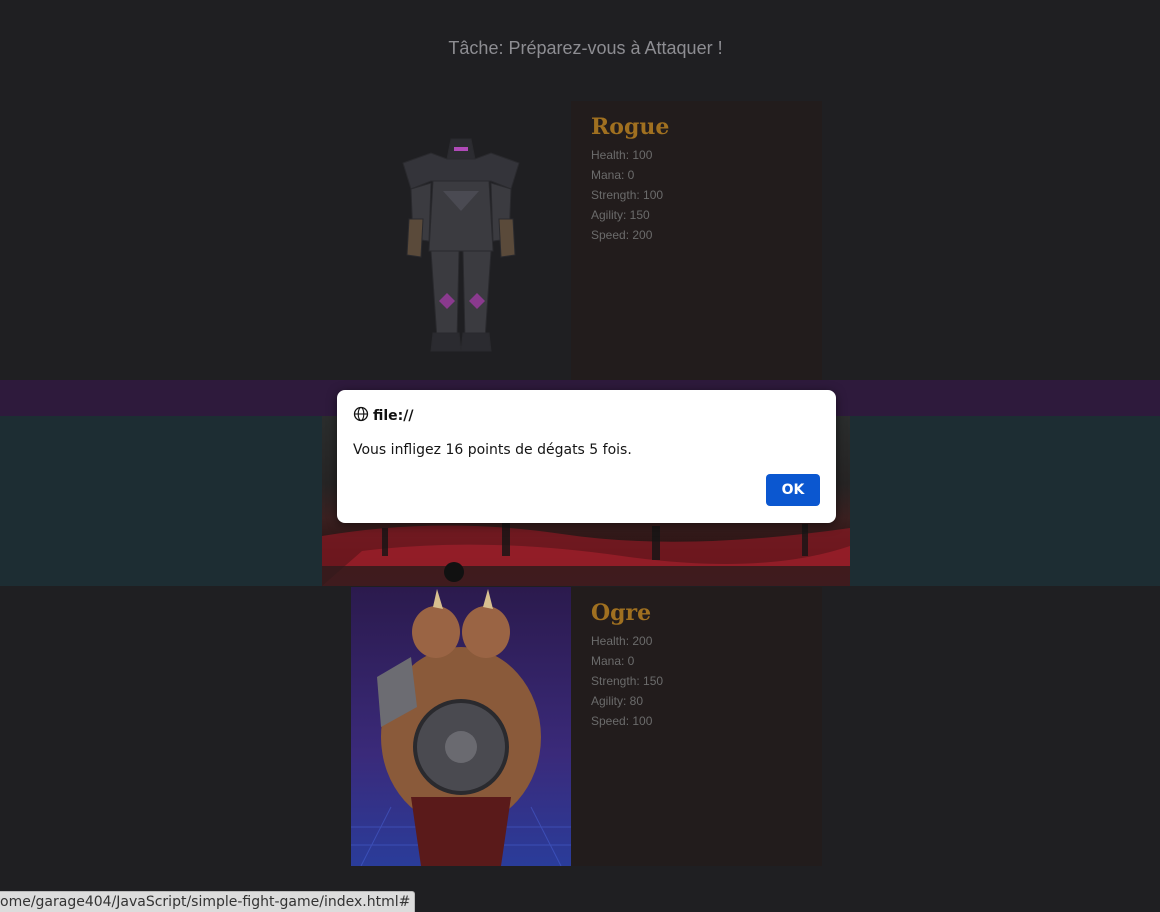 The width and height of the screenshot is (1160, 912). Describe the element at coordinates (793, 490) in the screenshot. I see `ok-button: OK` at that location.